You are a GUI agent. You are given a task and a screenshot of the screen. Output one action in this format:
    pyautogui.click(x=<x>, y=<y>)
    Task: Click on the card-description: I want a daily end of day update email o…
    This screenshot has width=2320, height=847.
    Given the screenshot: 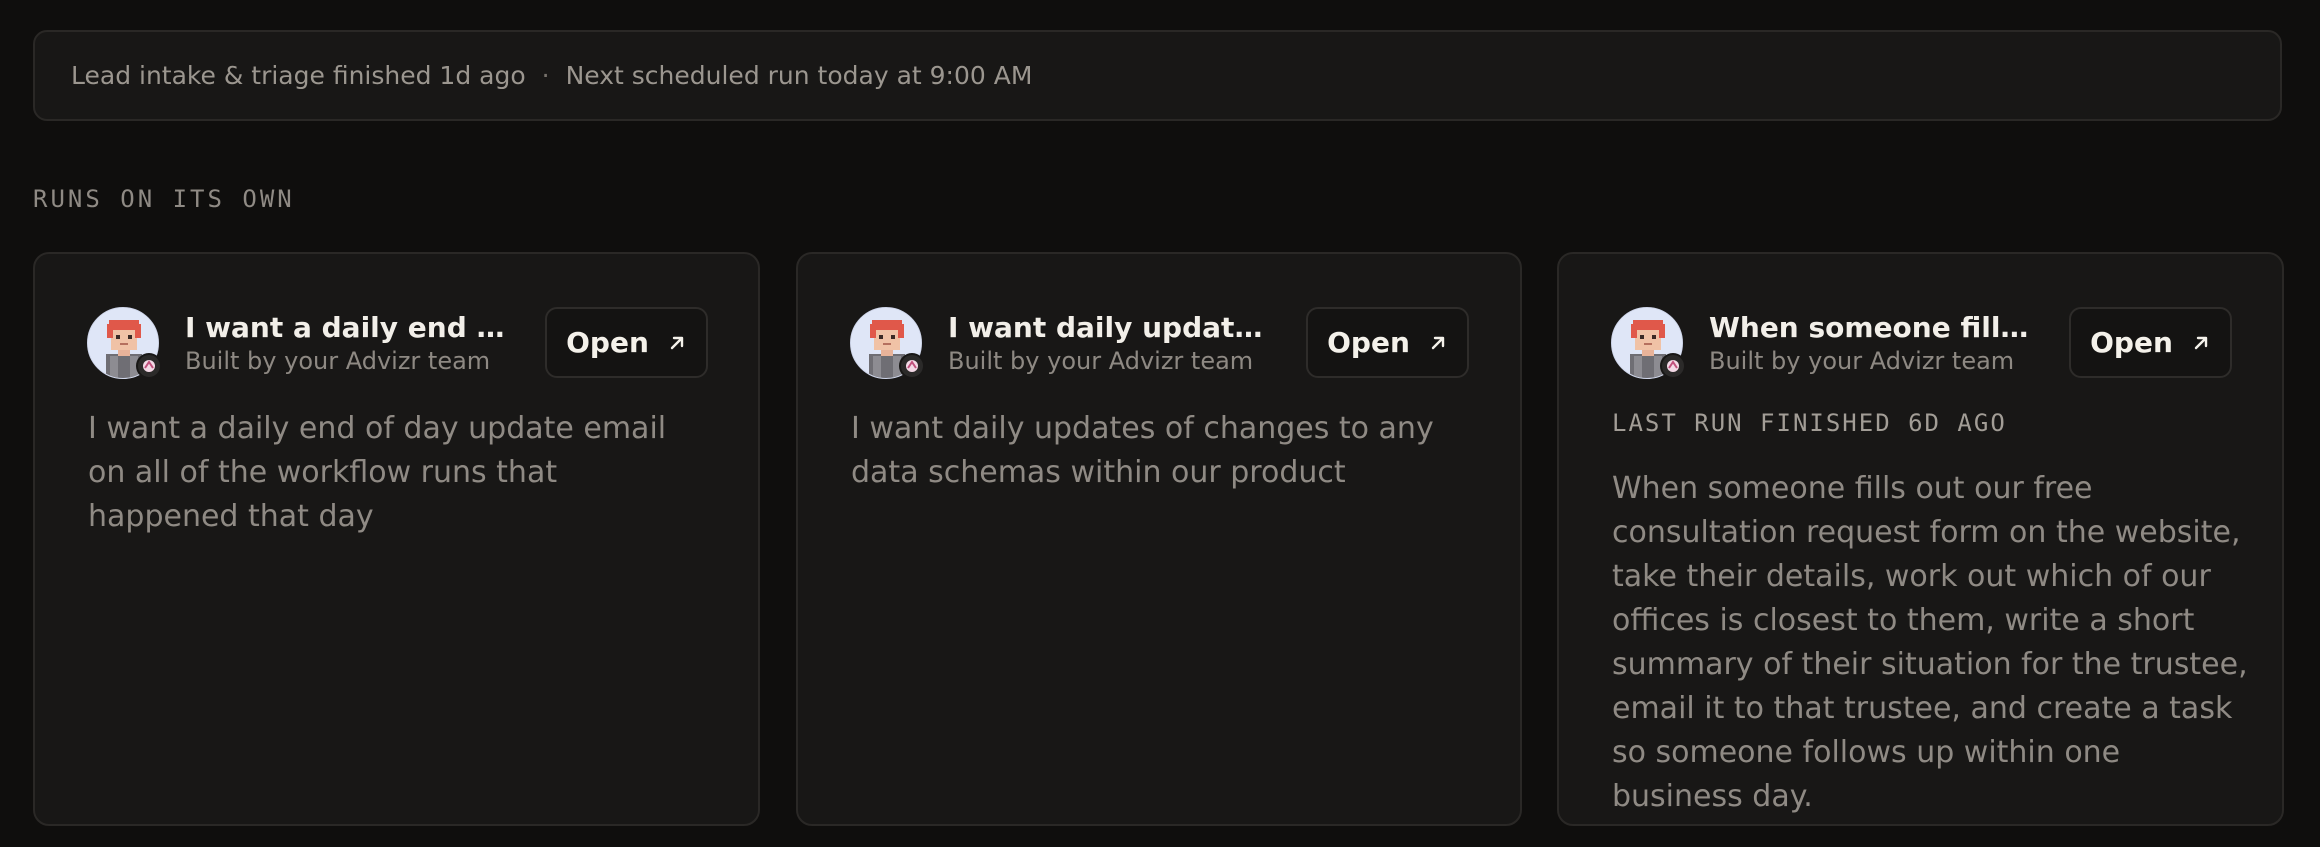 What is the action you would take?
    pyautogui.click(x=377, y=472)
    